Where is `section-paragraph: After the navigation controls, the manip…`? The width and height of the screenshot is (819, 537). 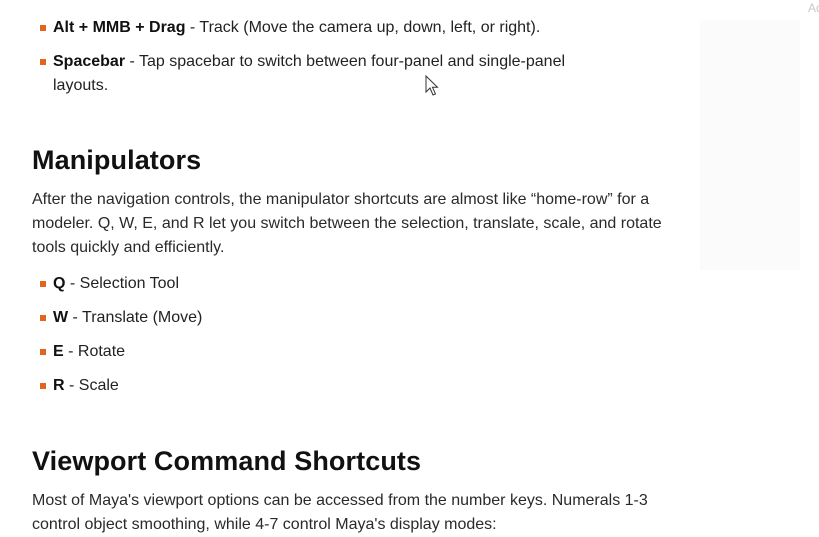
section-paragraph: After the navigation controls, the manip… is located at coordinates (347, 223).